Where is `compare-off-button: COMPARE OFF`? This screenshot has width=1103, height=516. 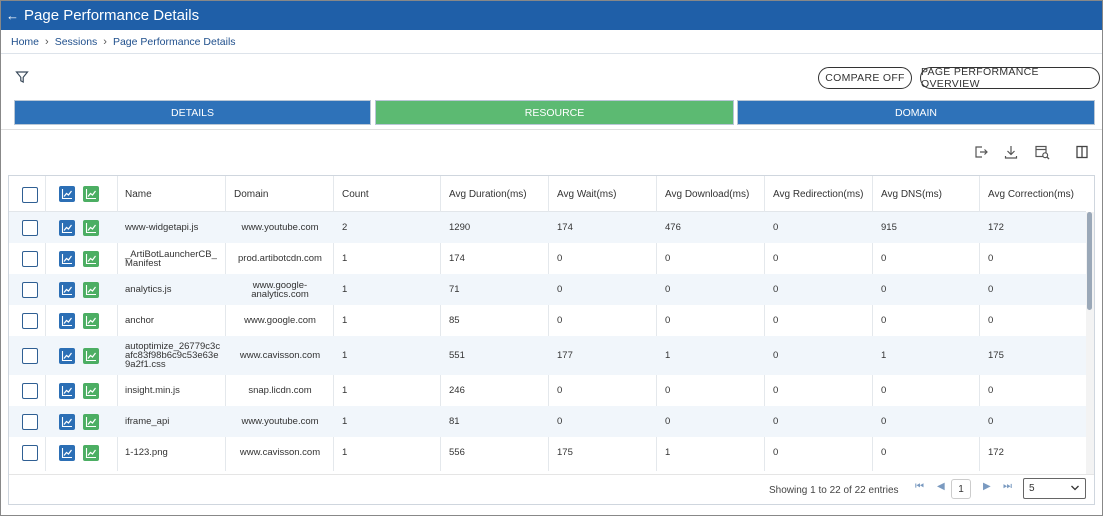 compare-off-button: COMPARE OFF is located at coordinates (865, 78).